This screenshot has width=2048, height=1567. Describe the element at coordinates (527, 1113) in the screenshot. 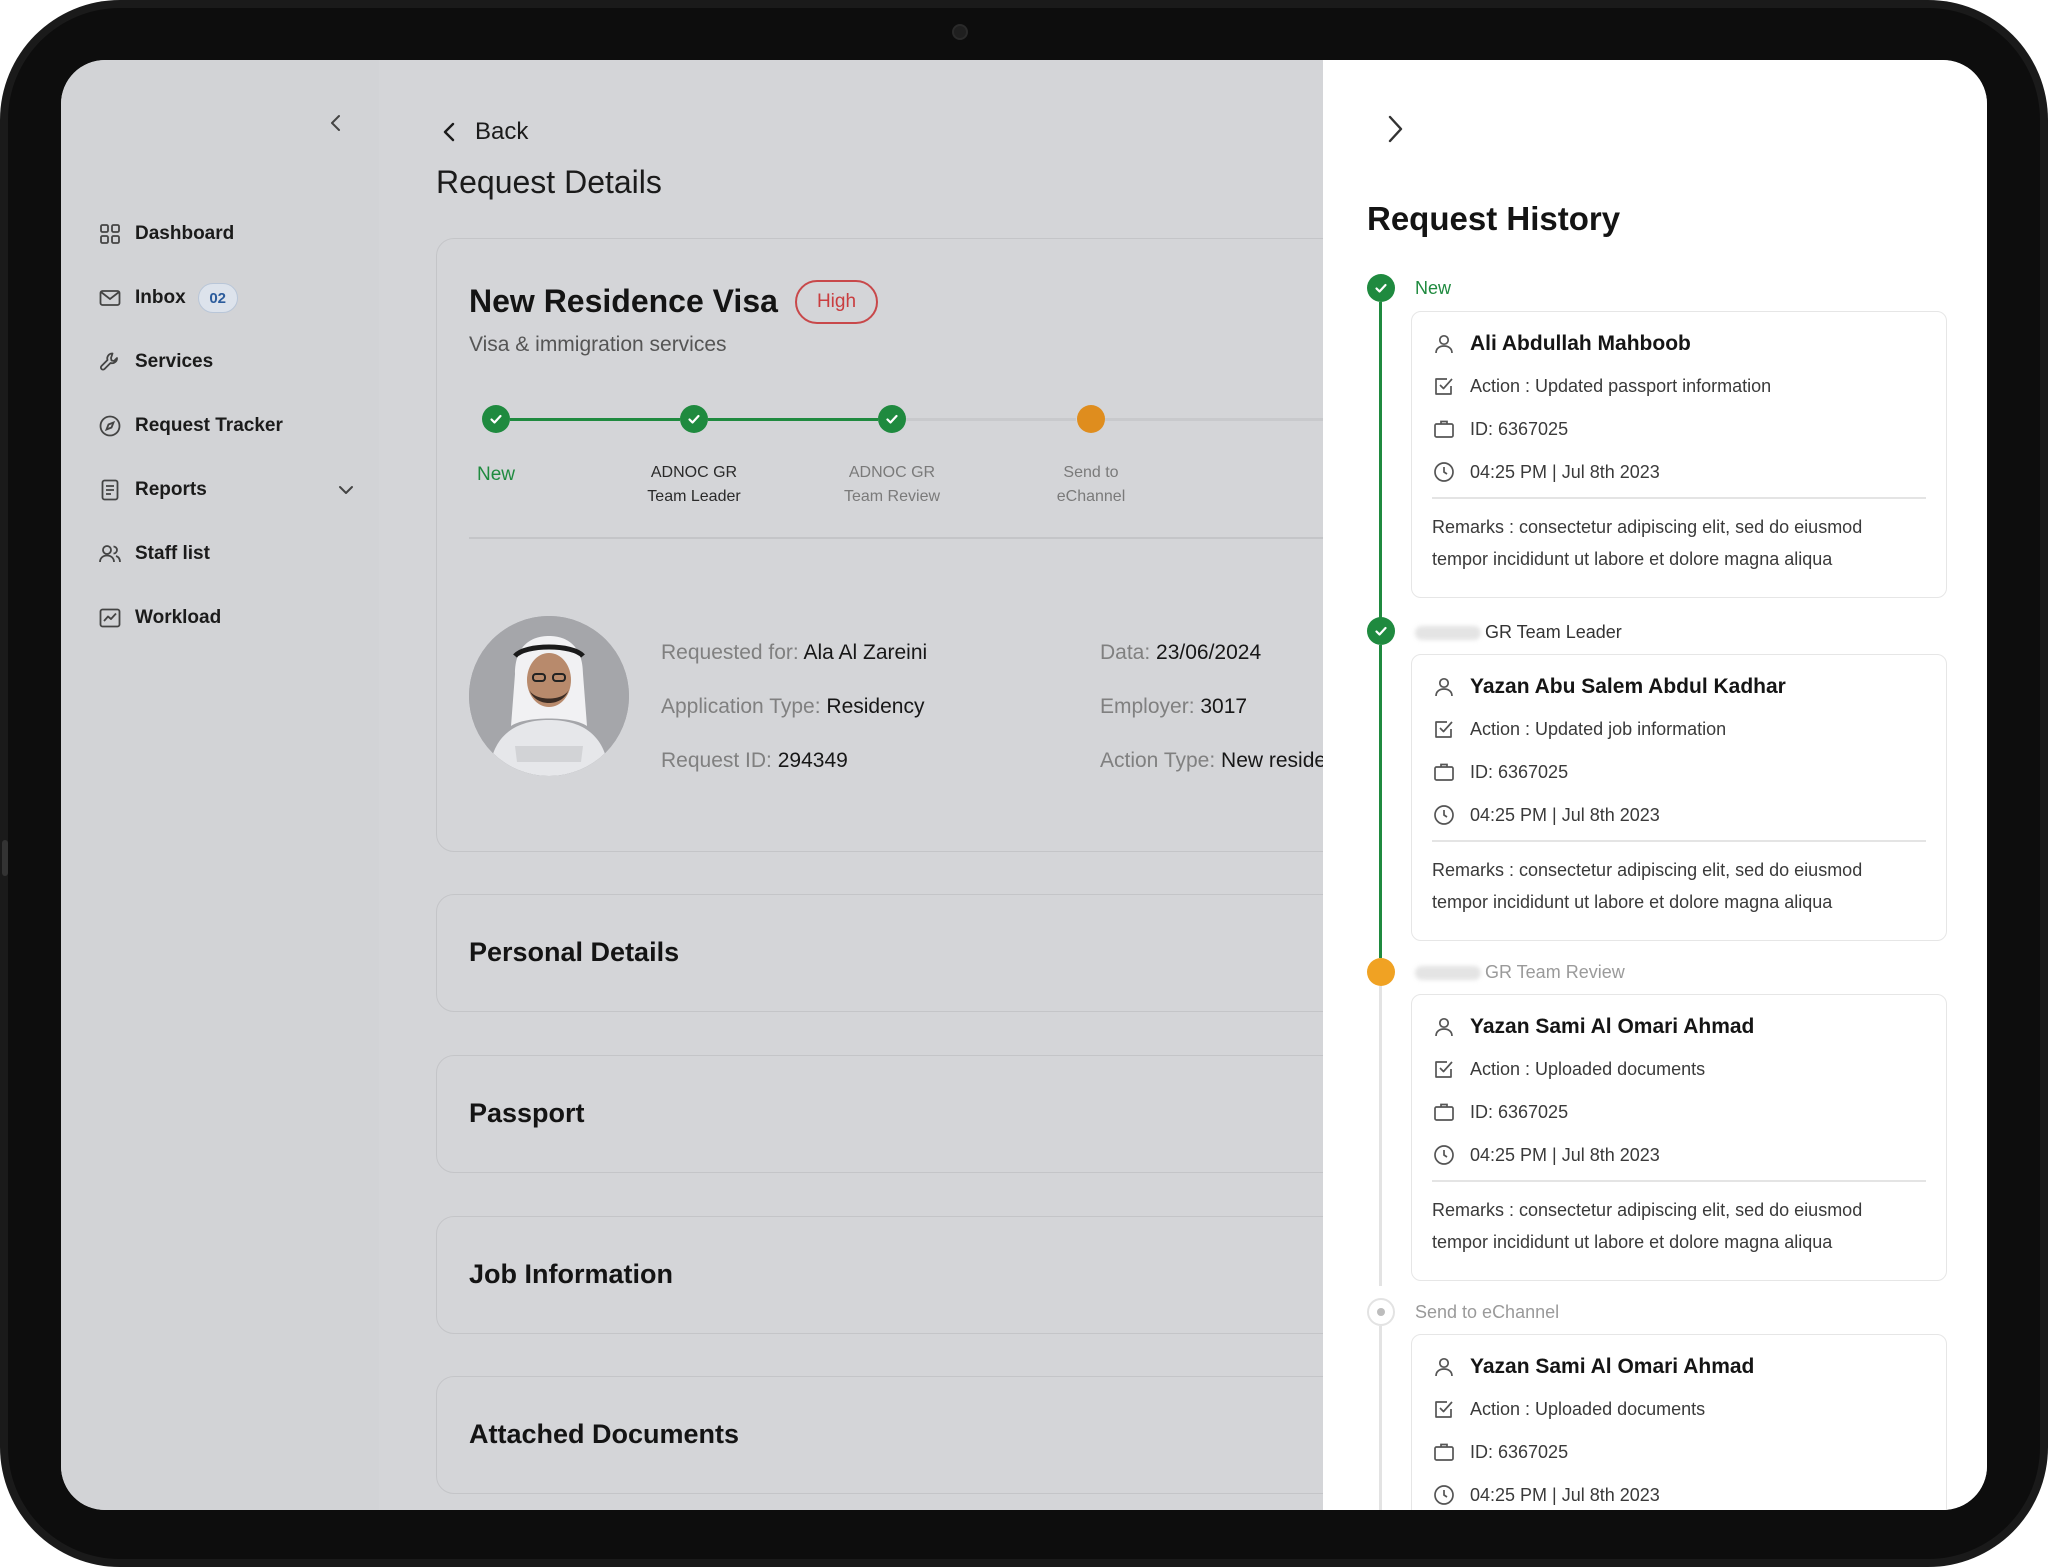

I see `section-title: Passport` at that location.